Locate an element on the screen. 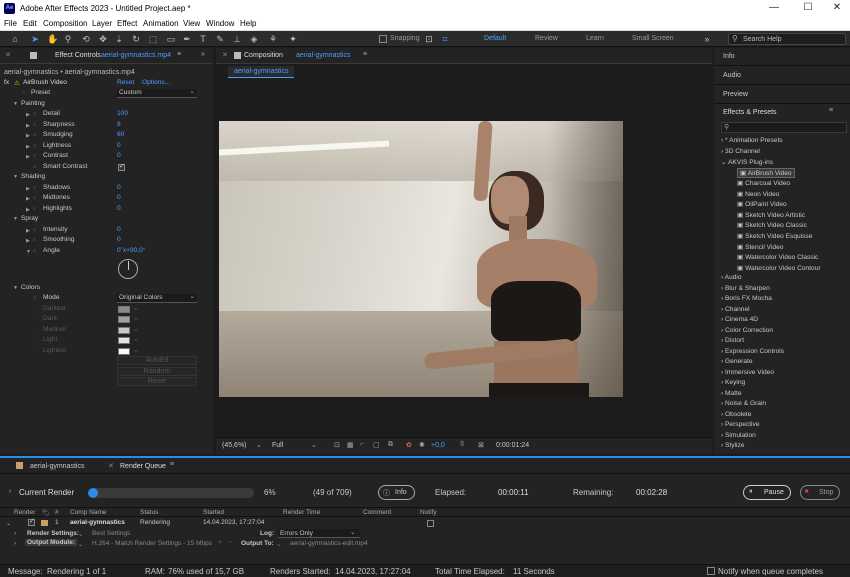 The image size is (850, 577). effect-item: ▣ Neon Video is located at coordinates (758, 194).